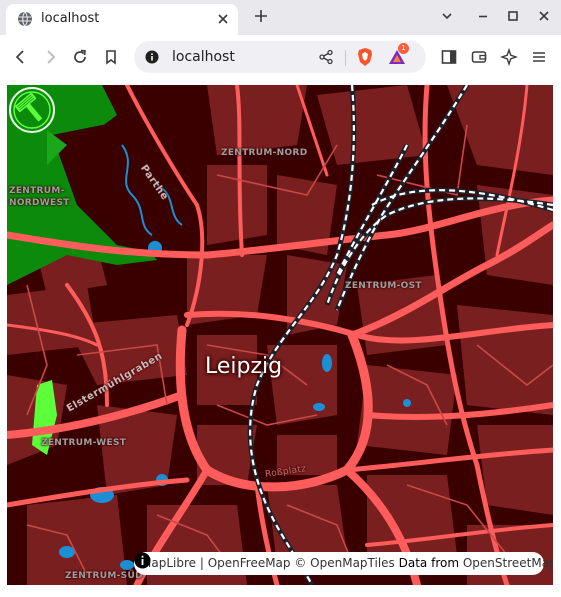  I want to click on district-label-zentrum-nordwest-1: ZENTRUM-, so click(37, 191).